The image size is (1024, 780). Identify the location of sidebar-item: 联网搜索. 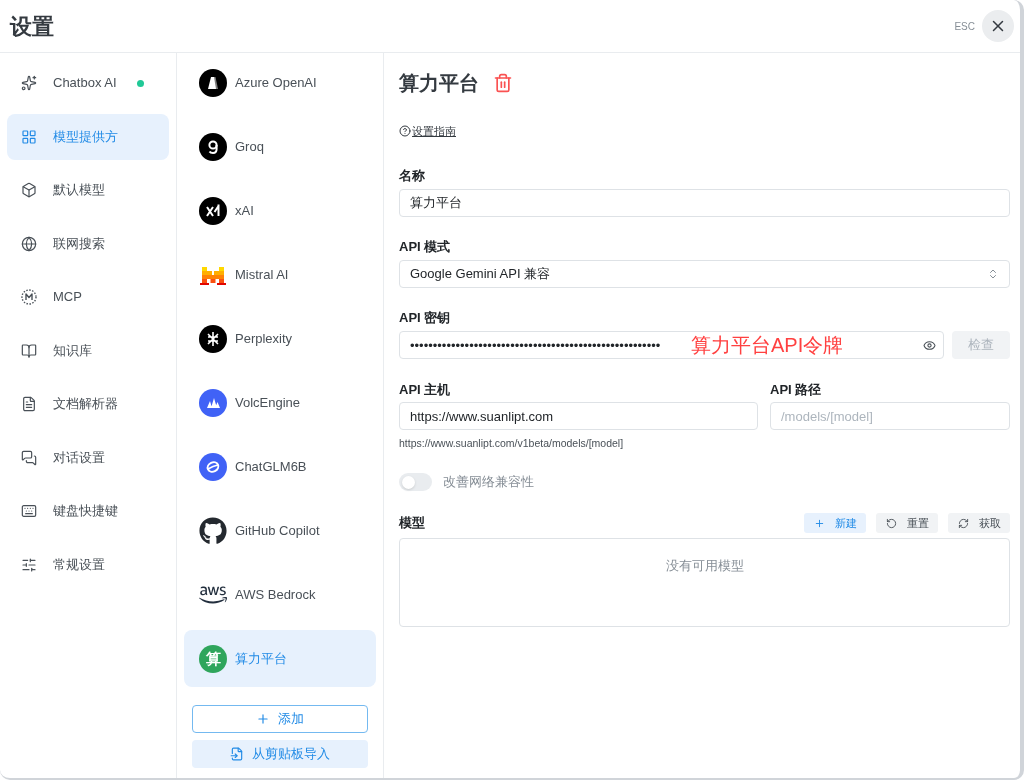
(88, 243).